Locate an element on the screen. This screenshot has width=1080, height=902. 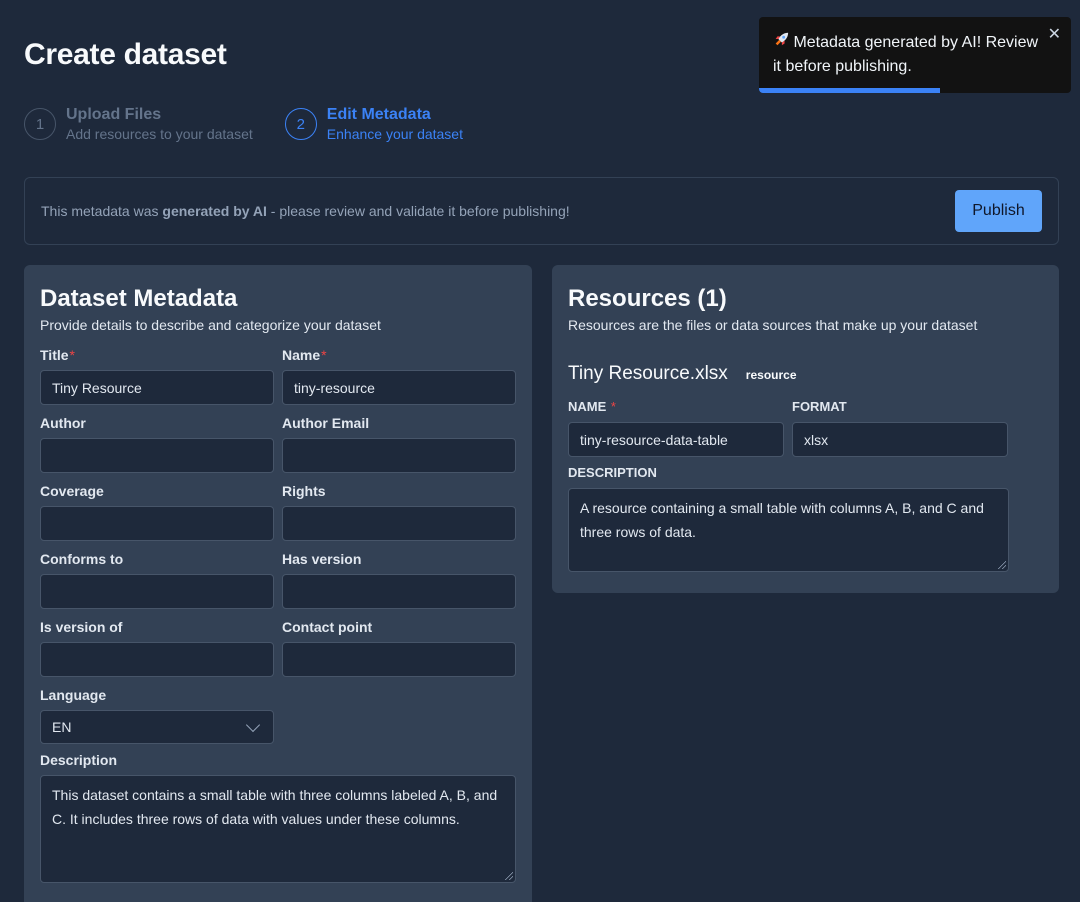
description-label: Description is located at coordinates (79, 760).